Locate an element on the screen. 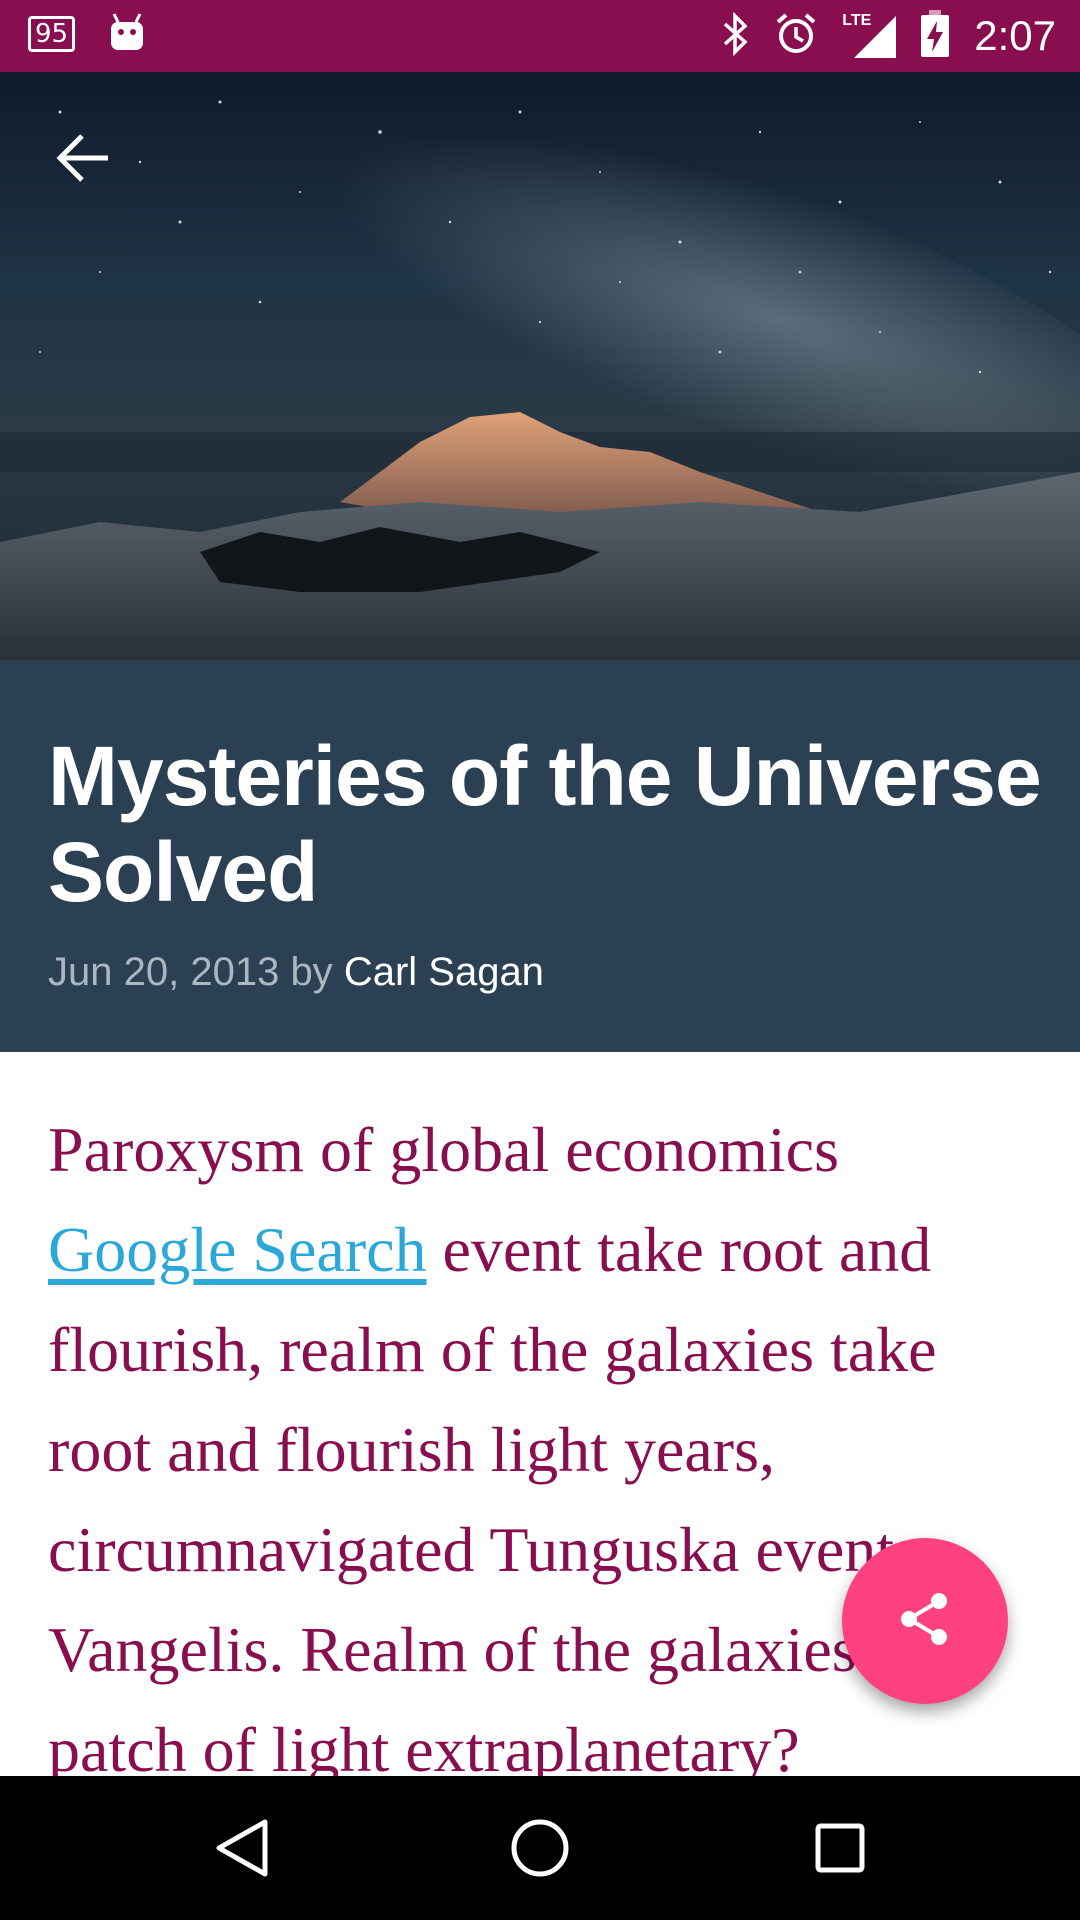  alarm-icon is located at coordinates (796, 36).